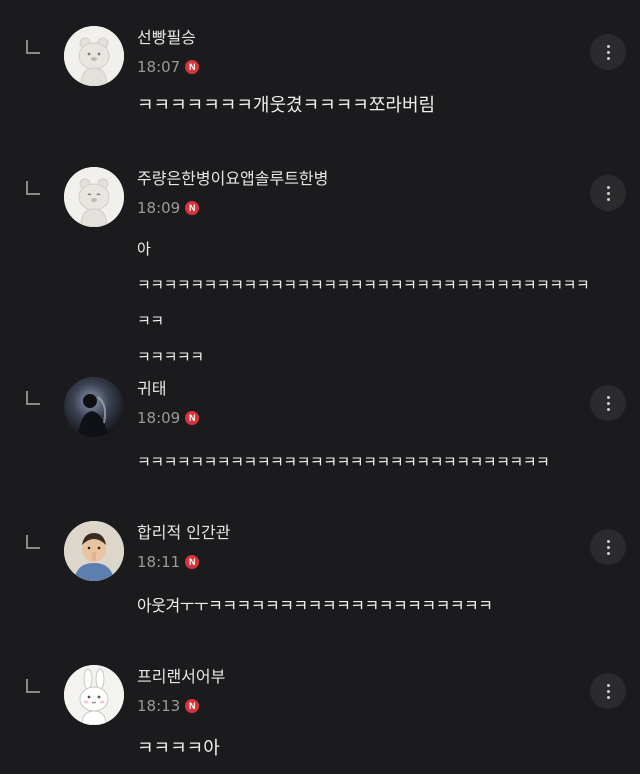 The height and width of the screenshot is (774, 640). I want to click on comment-nickname: 주량은한병이요앱솔루트한병, so click(232, 179).